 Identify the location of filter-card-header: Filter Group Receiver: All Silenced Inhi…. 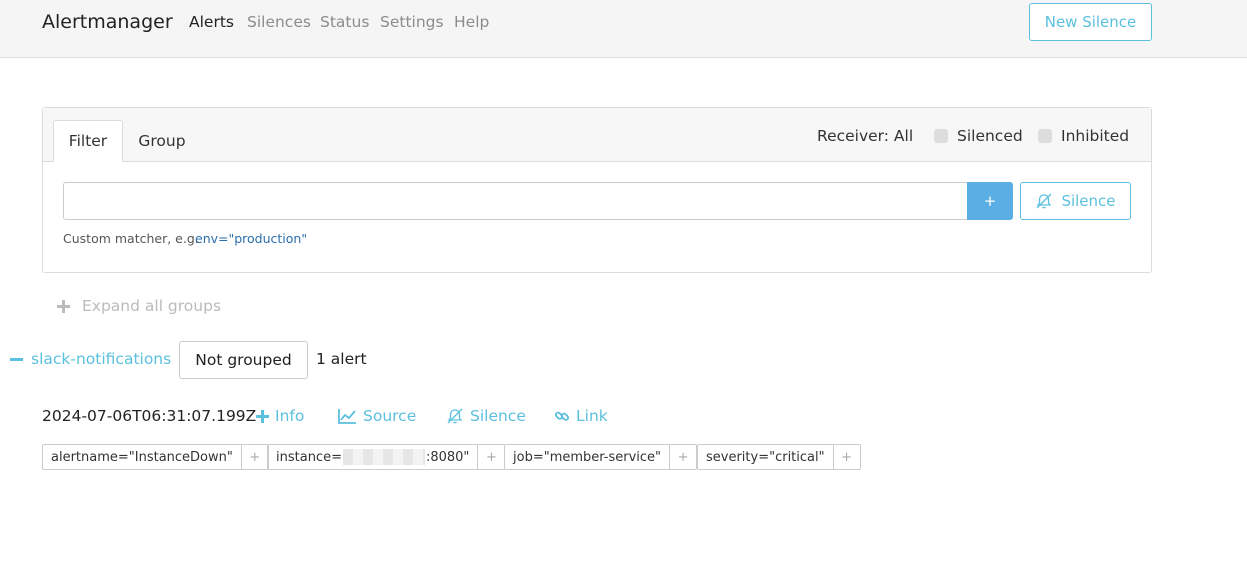
(597, 135).